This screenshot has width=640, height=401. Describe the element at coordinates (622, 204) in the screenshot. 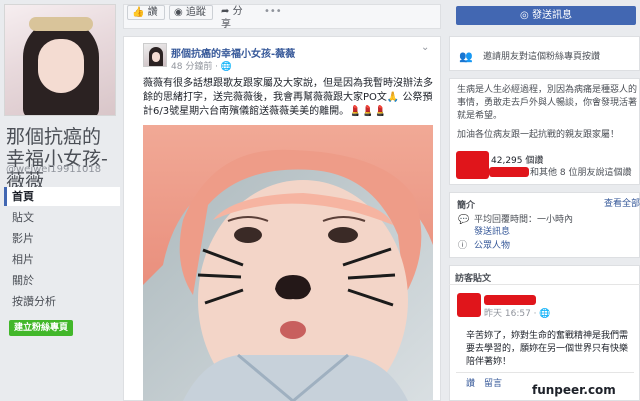

I see `see-all-link: 查看全部` at that location.